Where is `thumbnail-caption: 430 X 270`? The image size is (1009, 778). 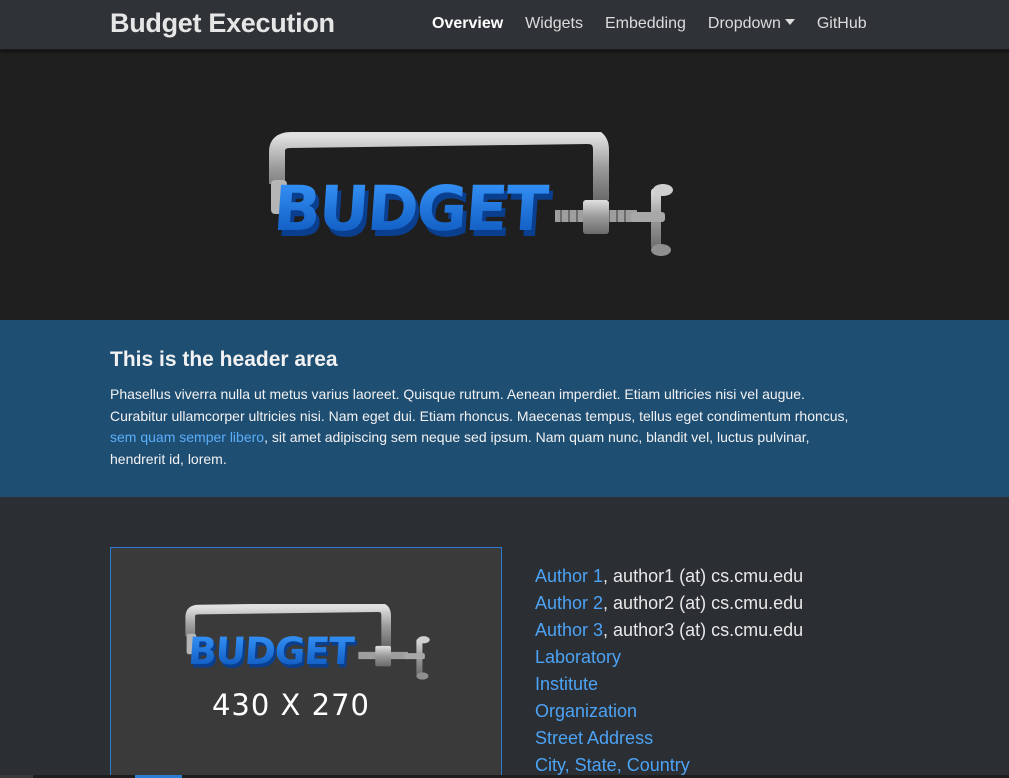 thumbnail-caption: 430 X 270 is located at coordinates (306, 705).